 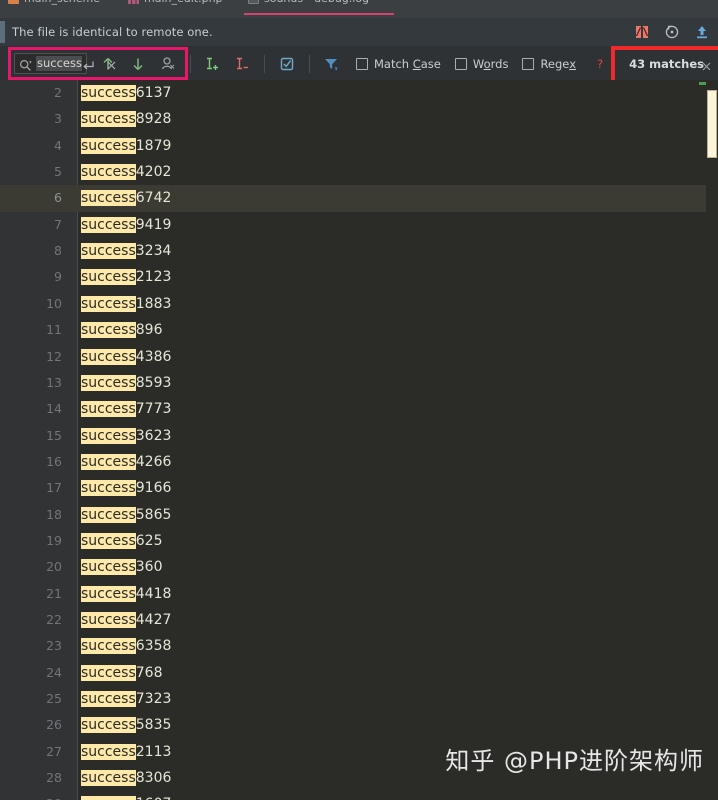 What do you see at coordinates (126, 646) in the screenshot?
I see `line-content: success6358` at bounding box center [126, 646].